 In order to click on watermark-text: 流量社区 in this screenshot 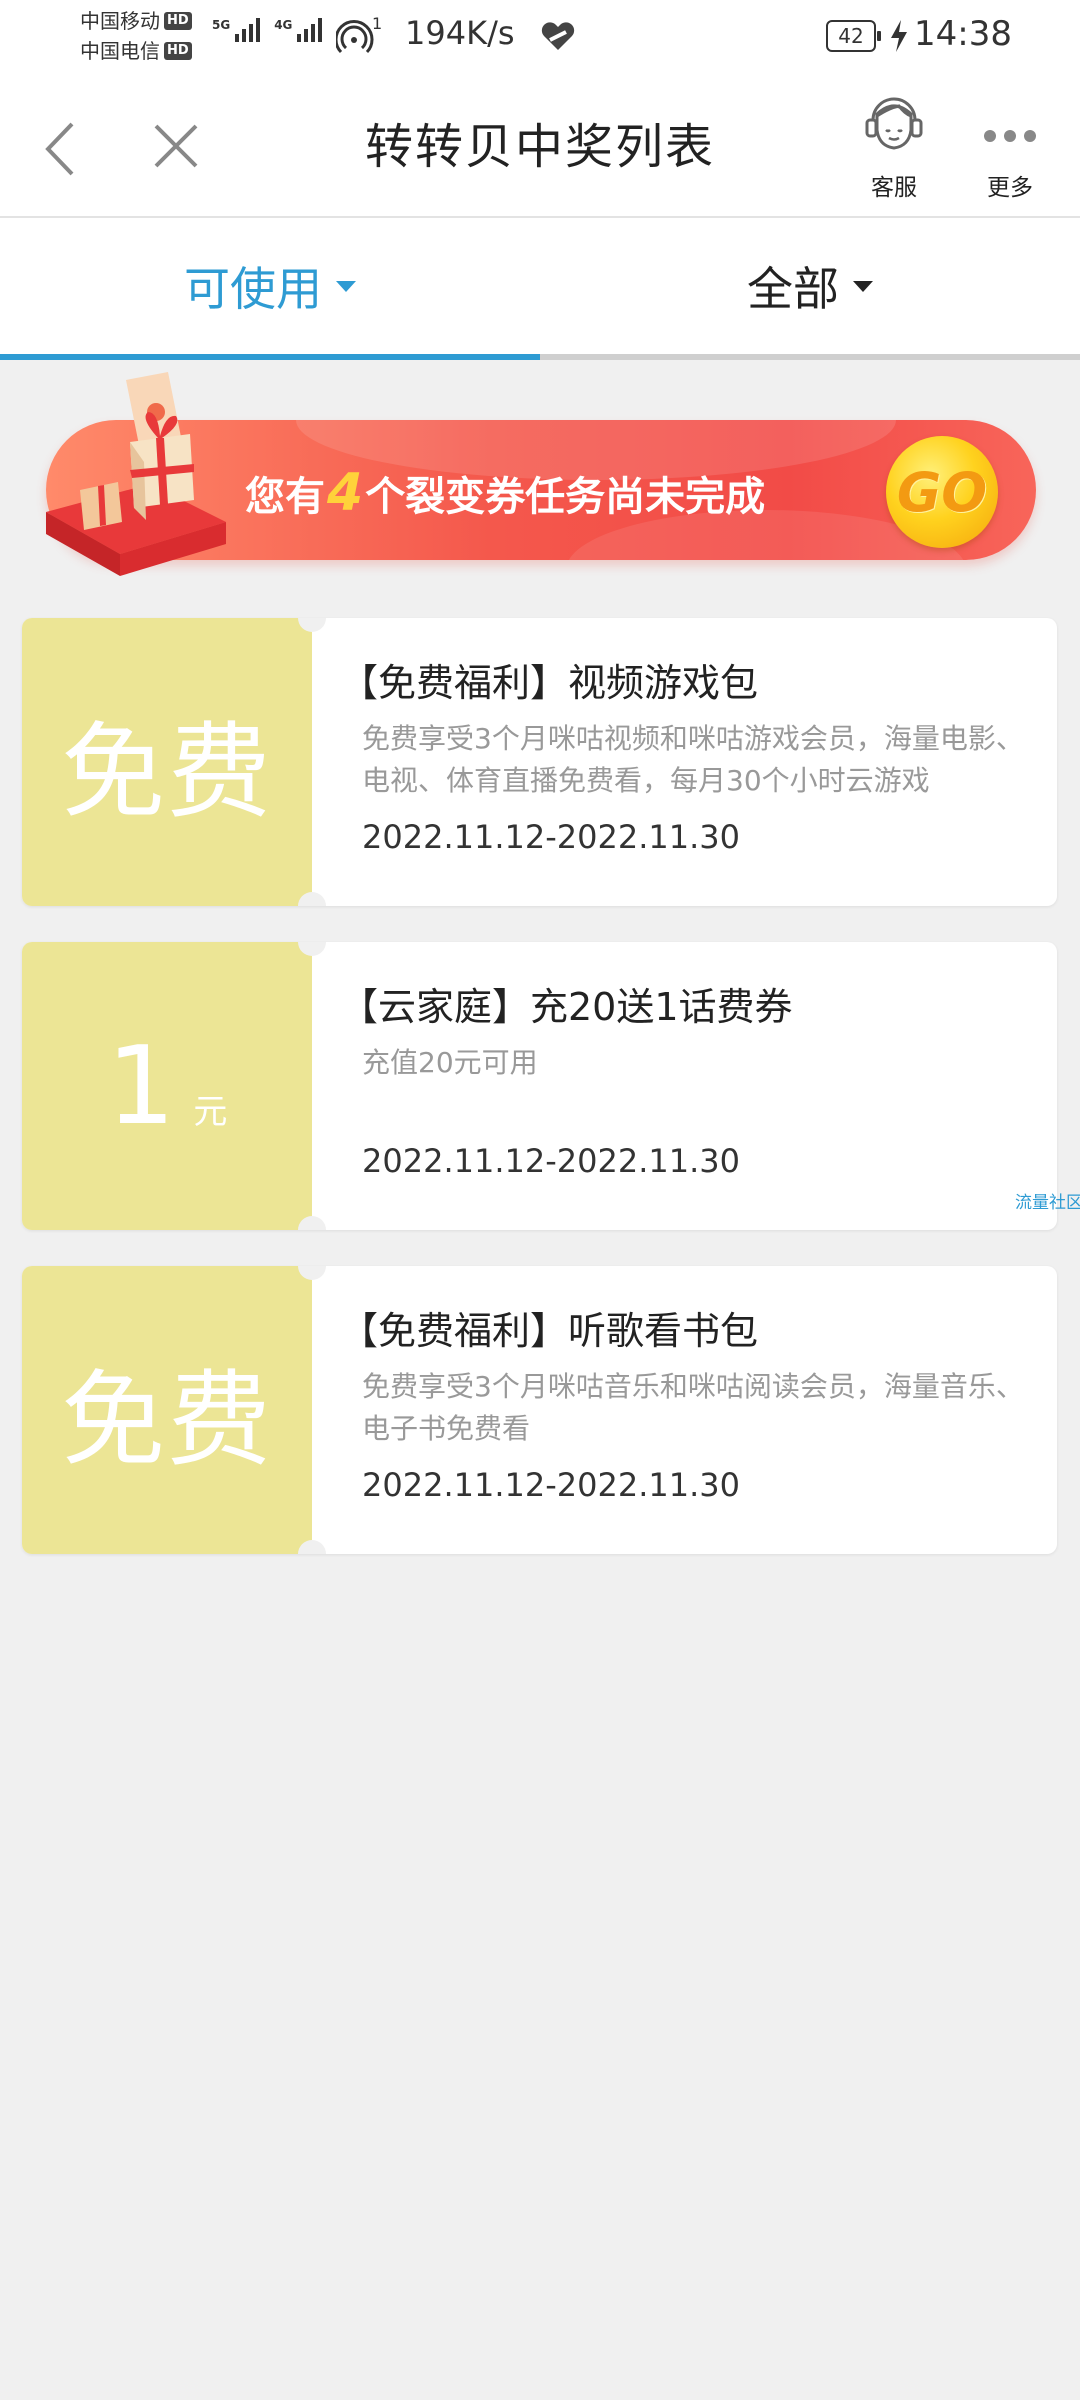, I will do `click(1047, 1203)`.